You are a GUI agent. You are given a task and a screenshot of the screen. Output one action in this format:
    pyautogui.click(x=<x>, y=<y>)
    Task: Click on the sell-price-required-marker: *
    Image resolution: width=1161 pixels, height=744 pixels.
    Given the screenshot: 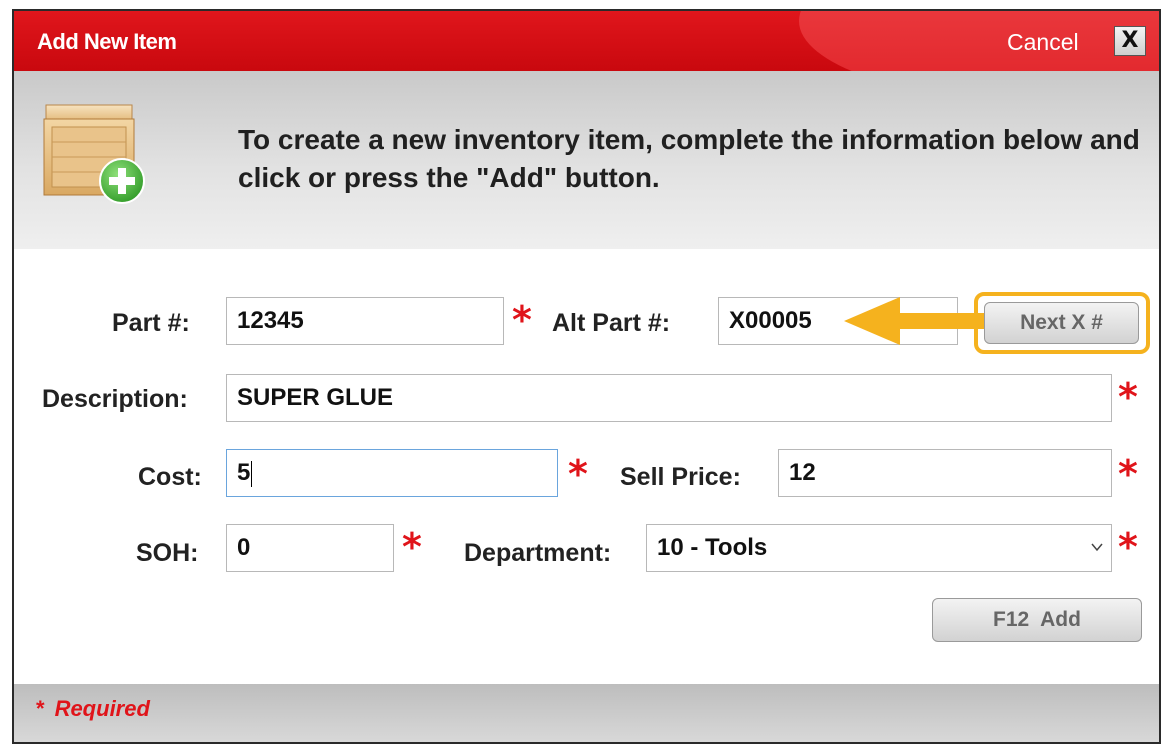 What is the action you would take?
    pyautogui.click(x=1128, y=474)
    